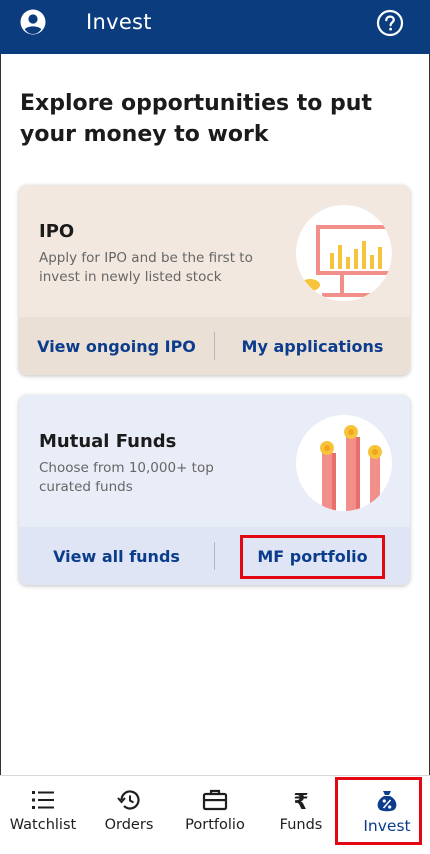 The height and width of the screenshot is (854, 430). Describe the element at coordinates (390, 23) in the screenshot. I see `help-circle-icon` at that location.